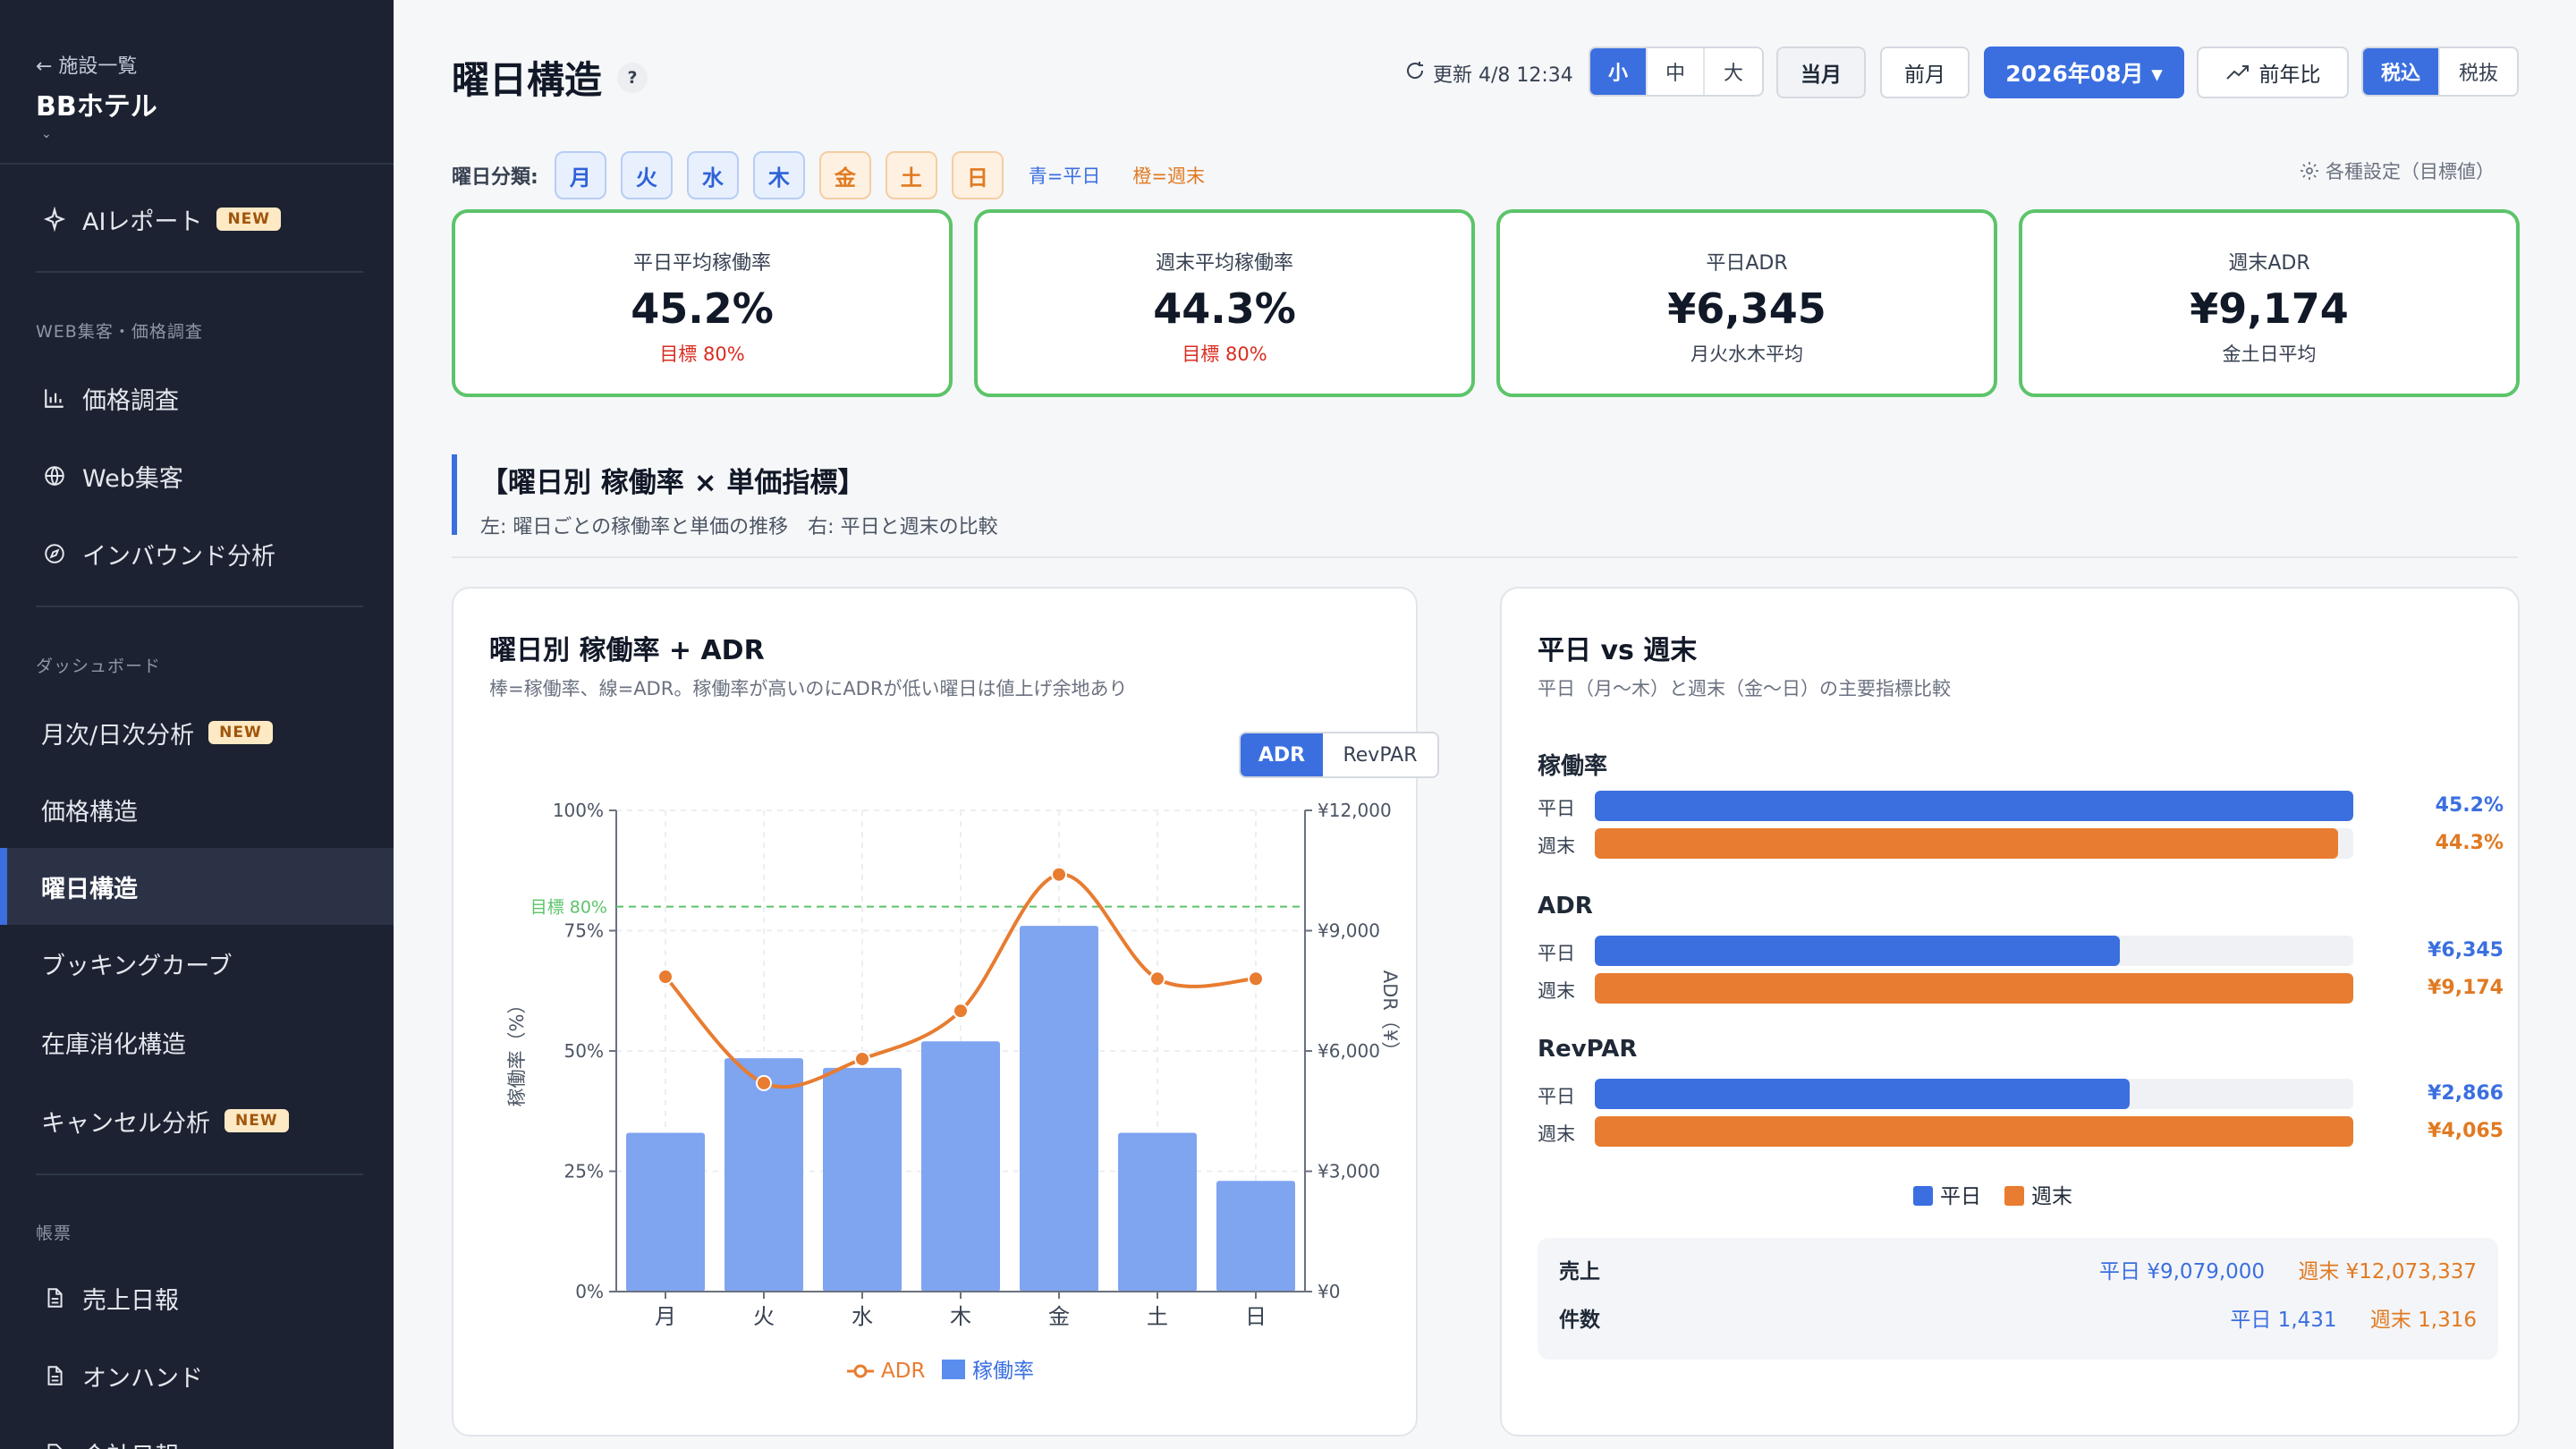 The image size is (2576, 1449). What do you see at coordinates (2283, 1320) in the screenshot?
I see `summary-weekday-value: 平日 1,431` at bounding box center [2283, 1320].